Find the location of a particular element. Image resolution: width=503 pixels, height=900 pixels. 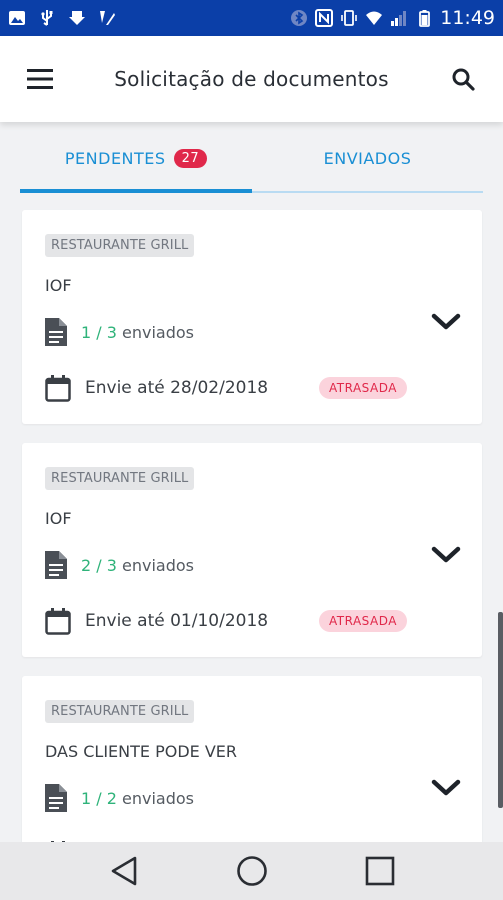

menu-icon is located at coordinates (40, 79).